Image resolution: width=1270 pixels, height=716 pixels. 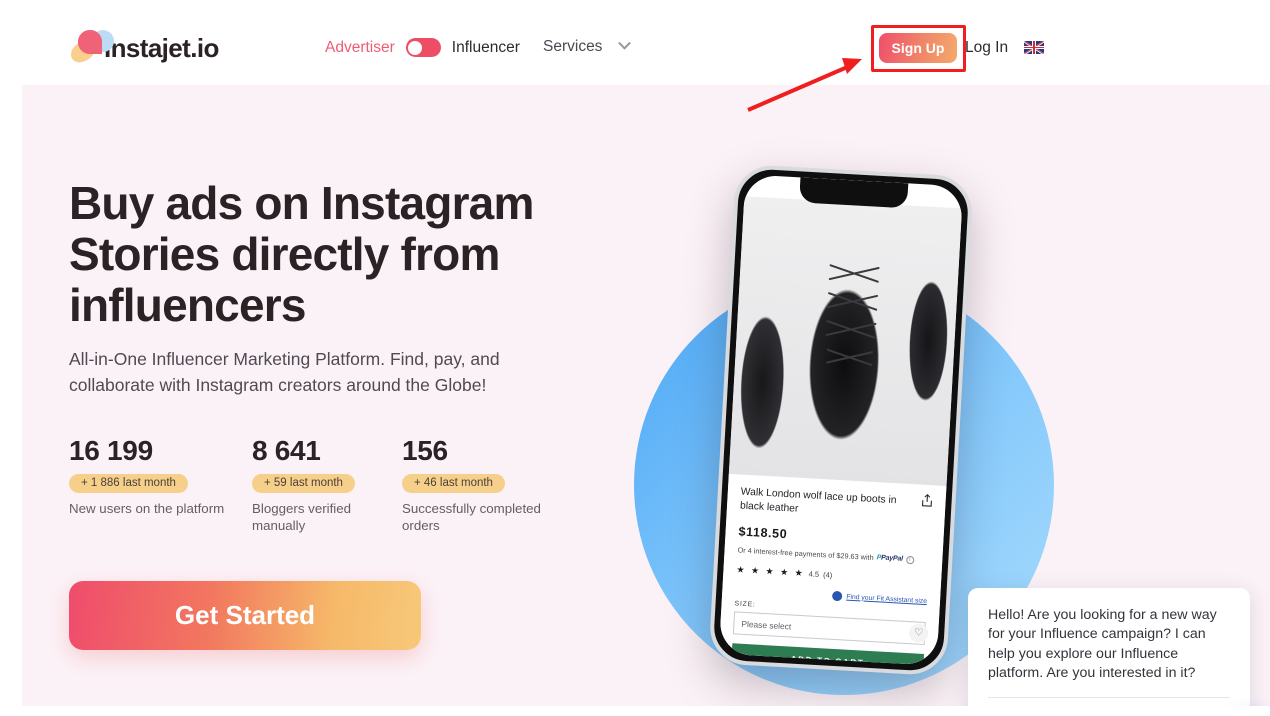 What do you see at coordinates (111, 450) in the screenshot?
I see `stat-value: 16 199` at bounding box center [111, 450].